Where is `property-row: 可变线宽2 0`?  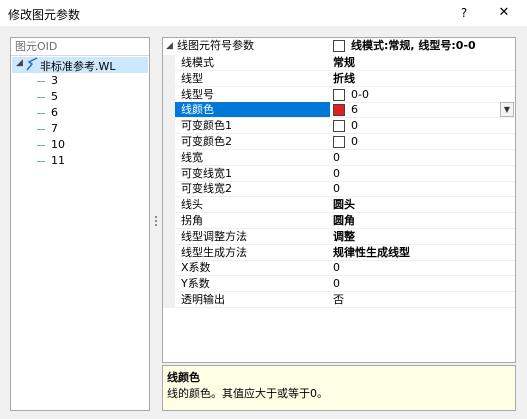 property-row: 可变线宽2 0 is located at coordinates (339, 189).